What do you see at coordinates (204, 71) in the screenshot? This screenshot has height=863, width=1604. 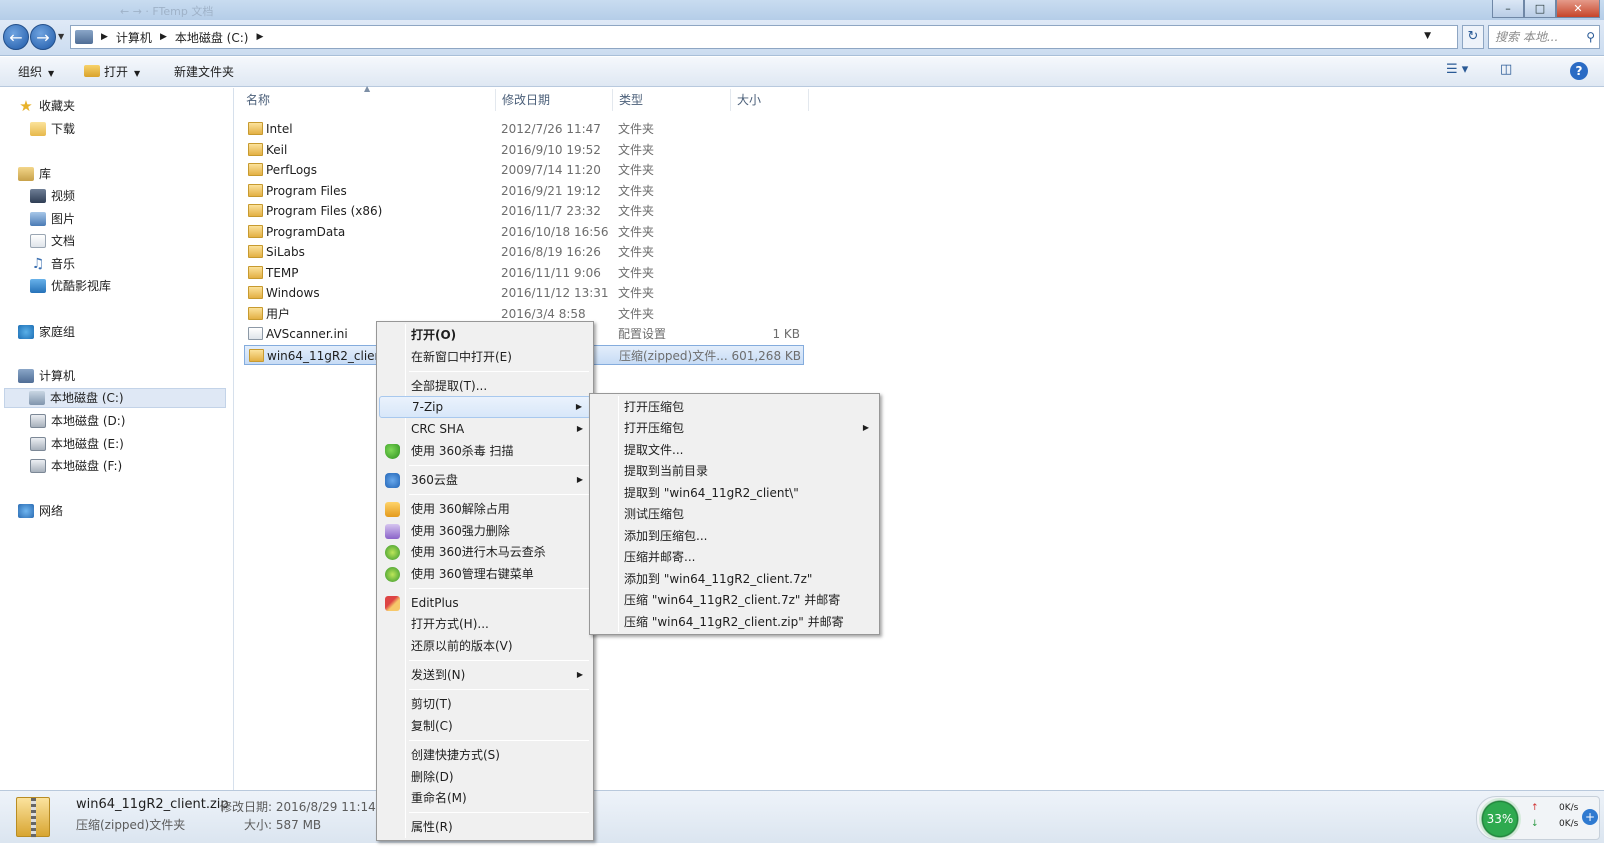 I see `new-folder-button: 新建文件夹` at bounding box center [204, 71].